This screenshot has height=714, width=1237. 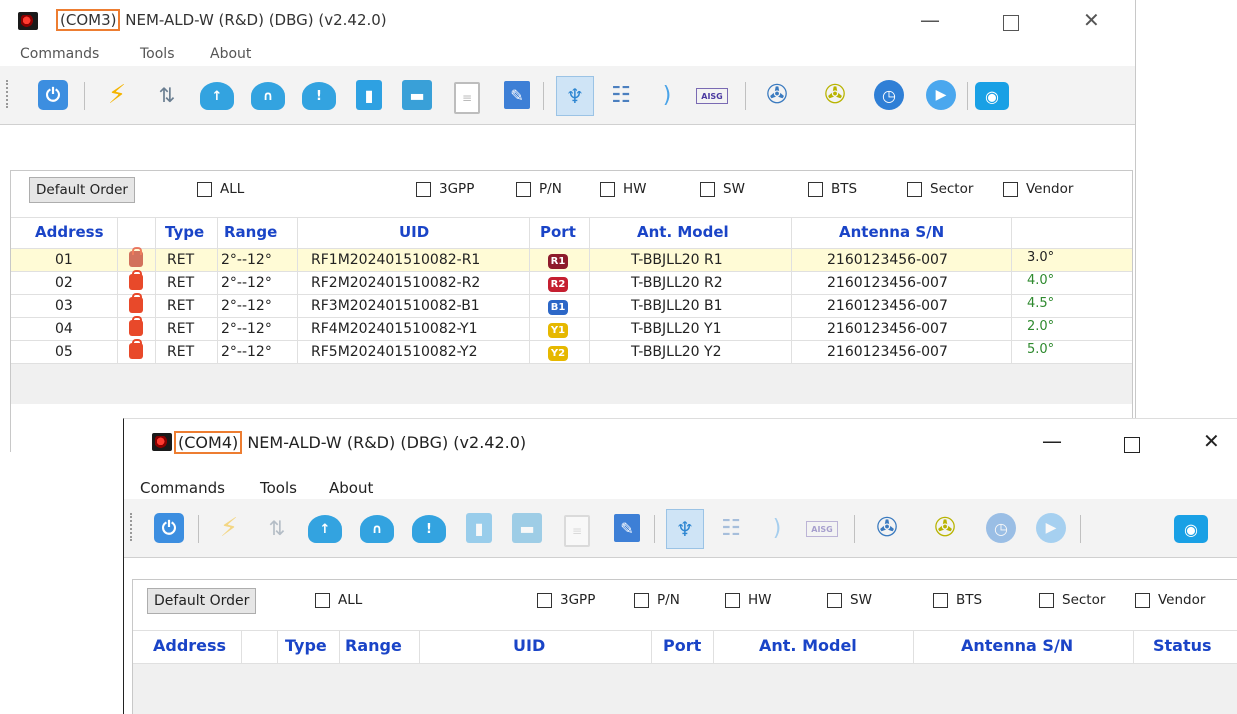 I want to click on lightning-icon: ⚡, so click(x=117, y=95).